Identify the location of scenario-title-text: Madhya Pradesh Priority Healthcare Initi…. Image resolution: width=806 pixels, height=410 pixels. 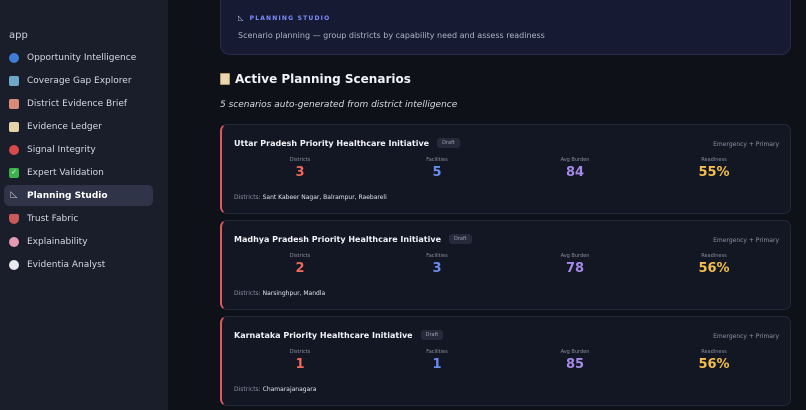
(338, 239).